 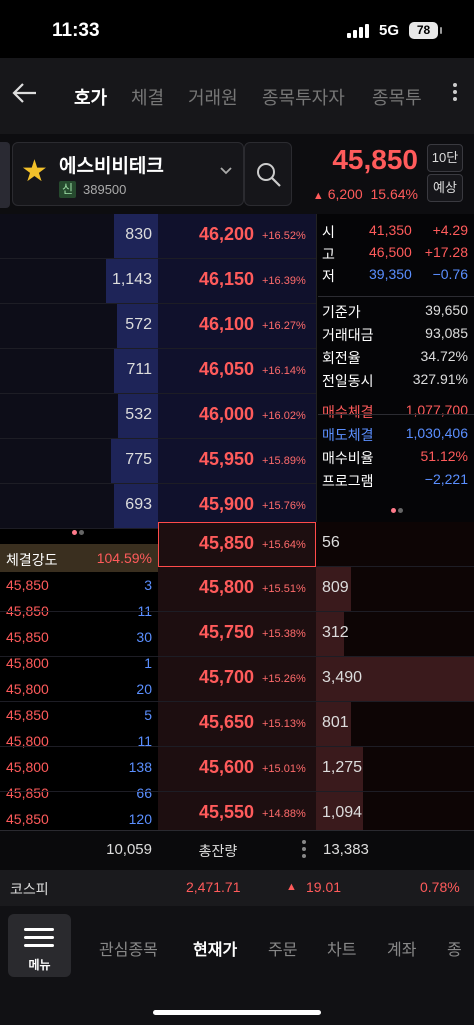 What do you see at coordinates (436, 410) in the screenshot?
I see `flow-value: 1,077,700` at bounding box center [436, 410].